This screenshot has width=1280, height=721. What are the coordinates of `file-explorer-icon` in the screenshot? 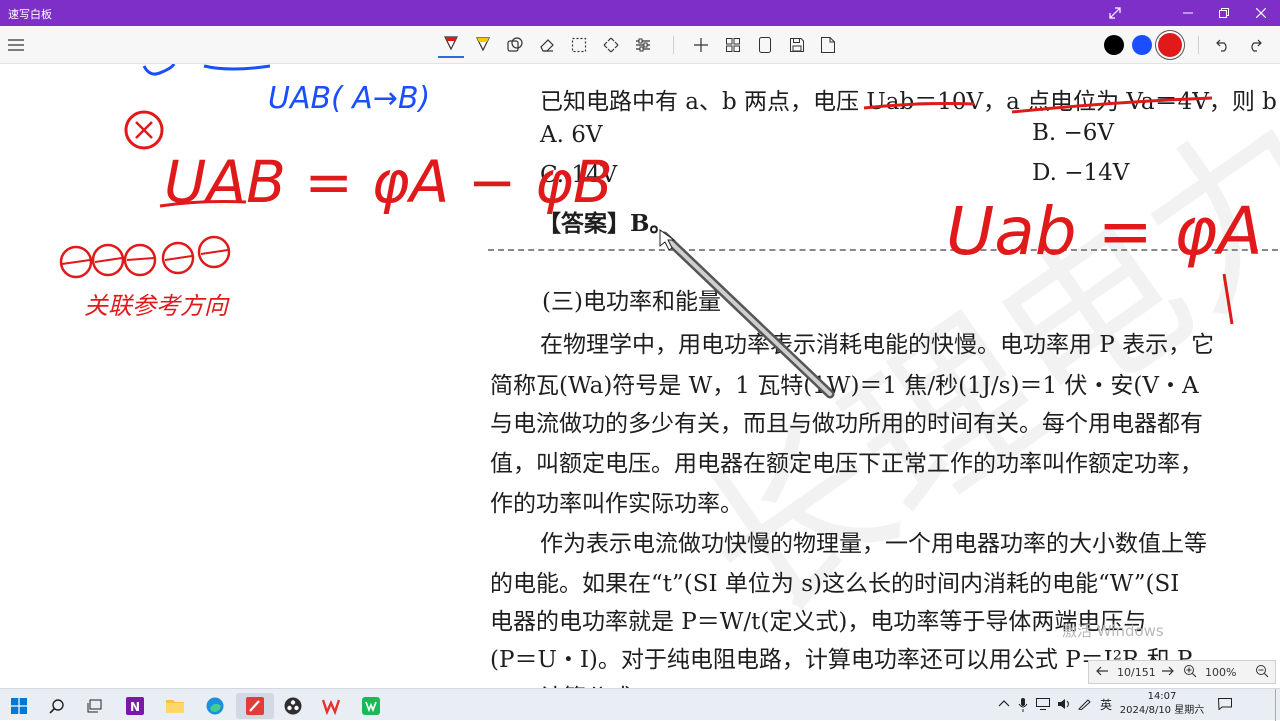 It's located at (175, 706).